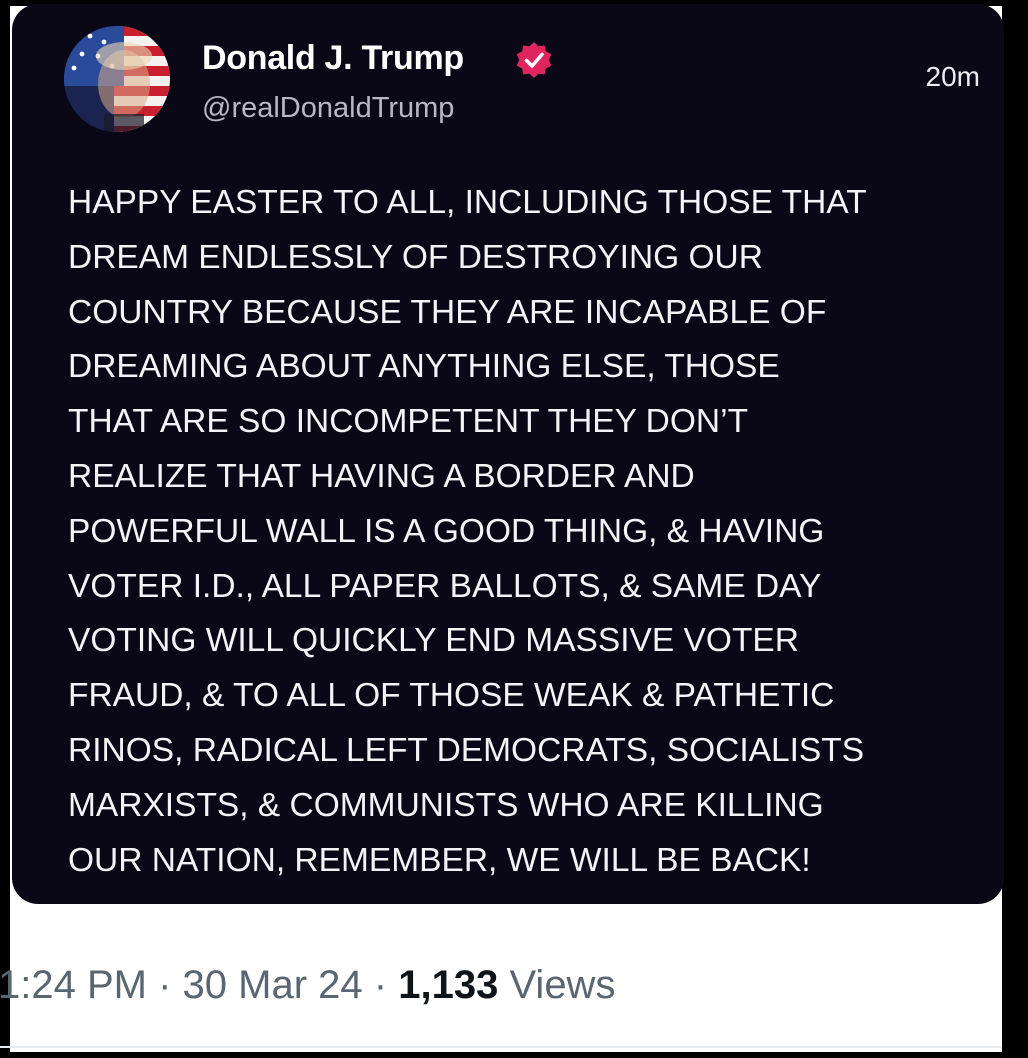  I want to click on flag-portrait-avatar-icon, so click(117, 79).